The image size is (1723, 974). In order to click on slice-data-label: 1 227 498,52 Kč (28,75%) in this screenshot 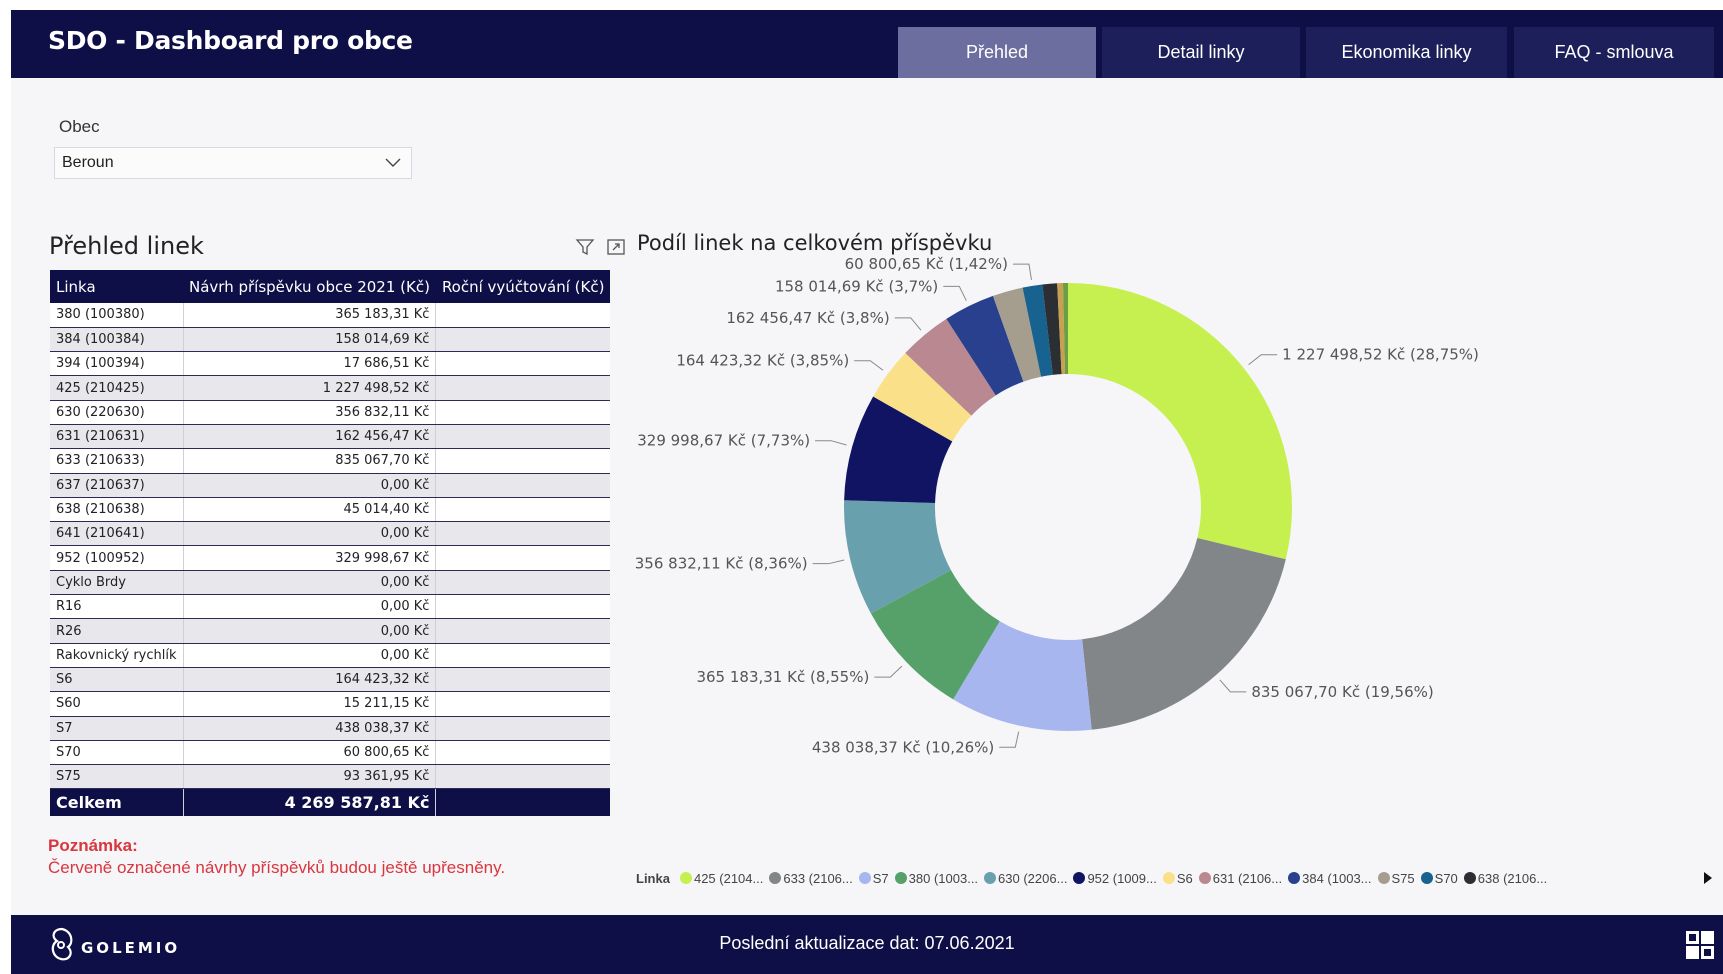, I will do `click(1380, 355)`.